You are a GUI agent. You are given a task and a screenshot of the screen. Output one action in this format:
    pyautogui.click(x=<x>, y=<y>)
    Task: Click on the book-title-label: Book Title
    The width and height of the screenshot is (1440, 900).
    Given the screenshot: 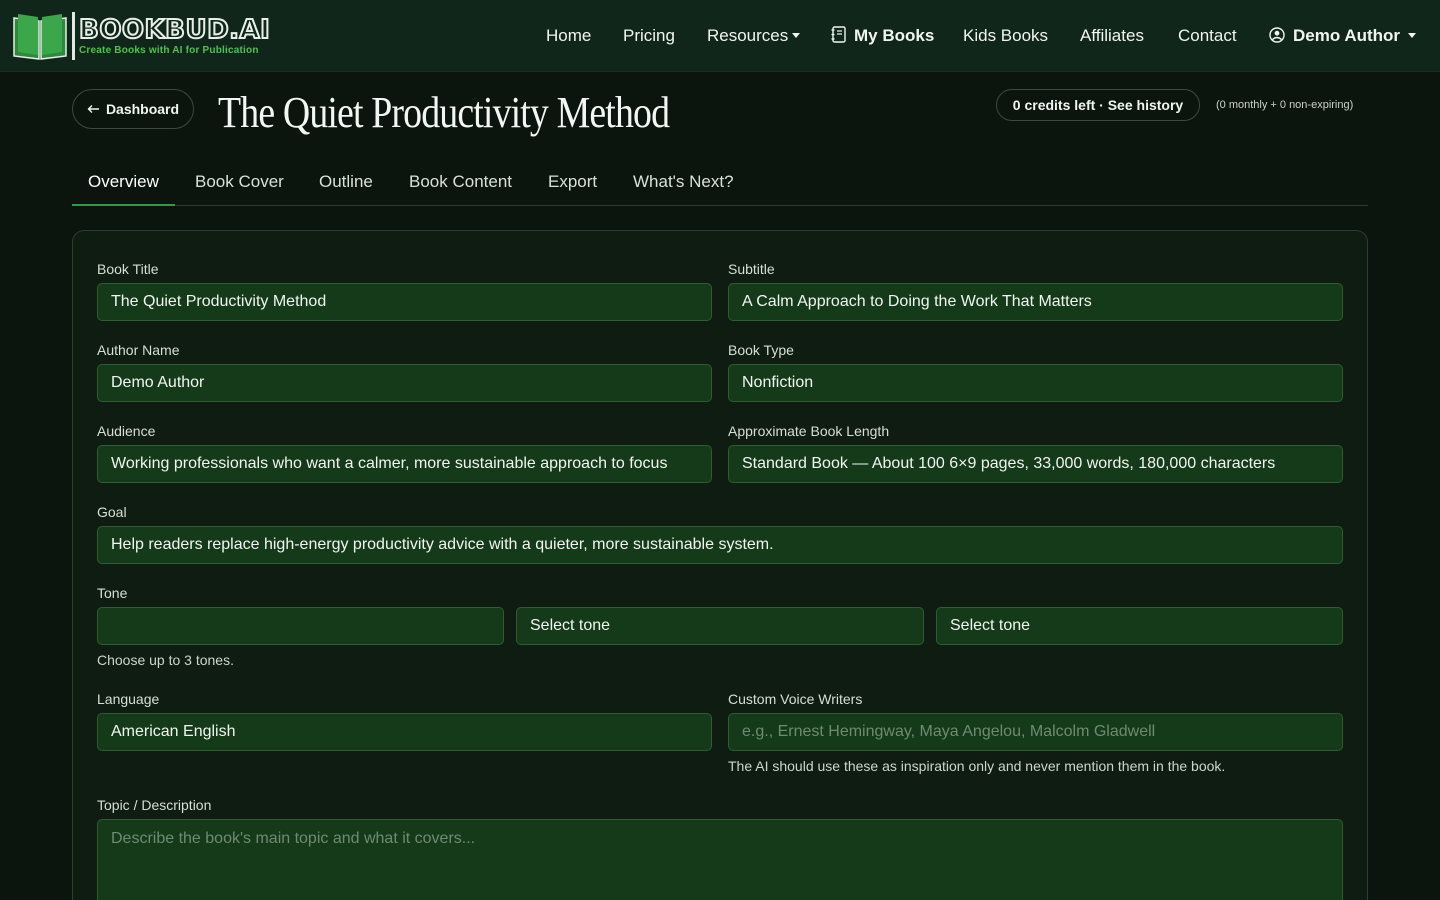 What is the action you would take?
    pyautogui.click(x=128, y=269)
    